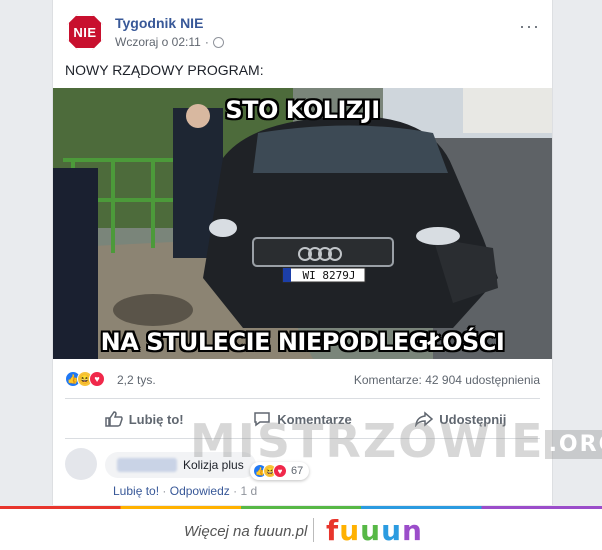  What do you see at coordinates (164, 70) in the screenshot?
I see `post-caption: NOWY RZĄDOWY PROGRAM:` at bounding box center [164, 70].